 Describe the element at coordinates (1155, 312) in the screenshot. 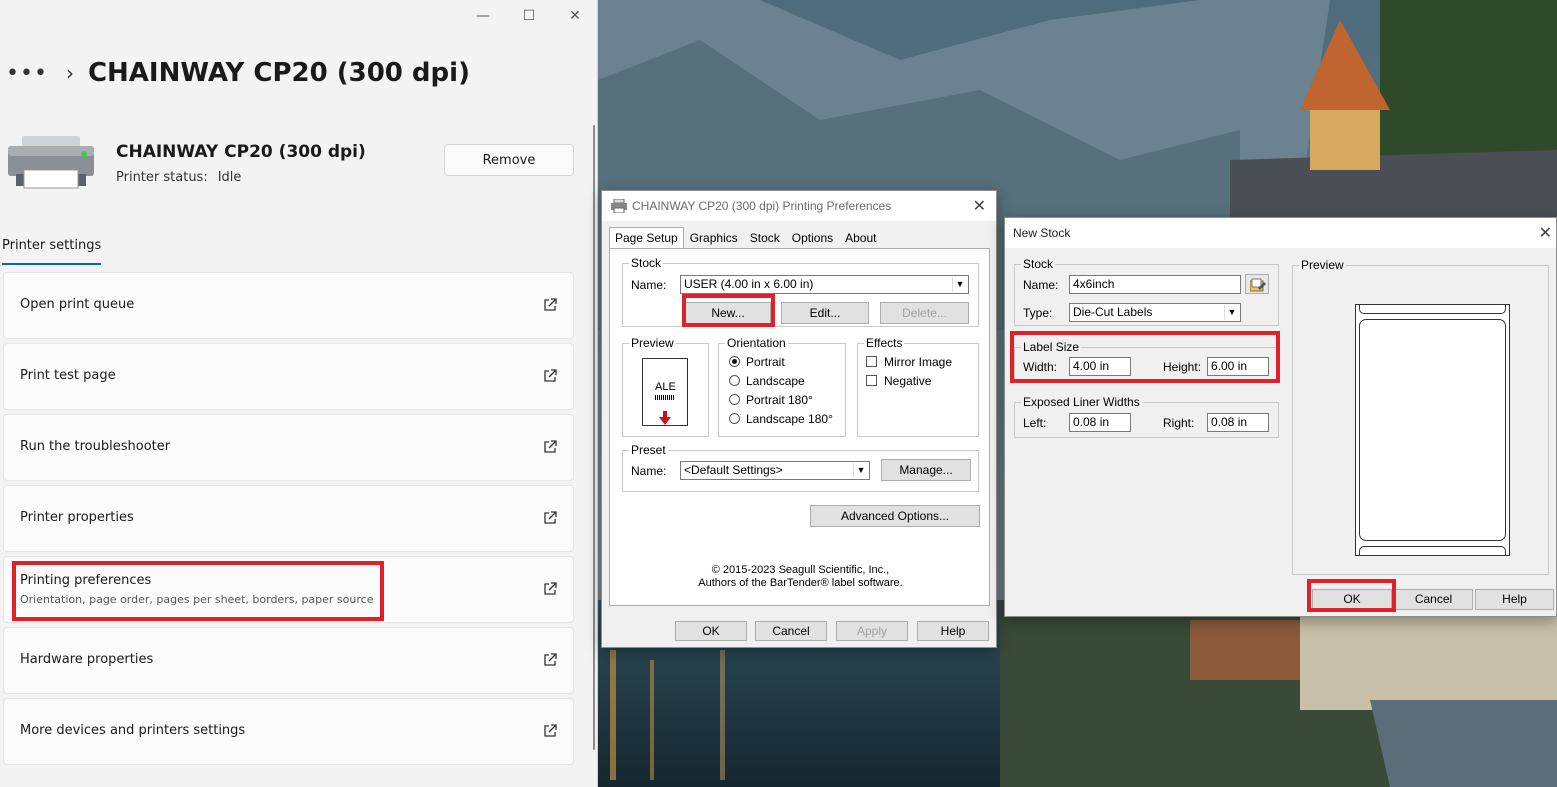

I see `type-select: Die-Cut Labels ▼` at that location.